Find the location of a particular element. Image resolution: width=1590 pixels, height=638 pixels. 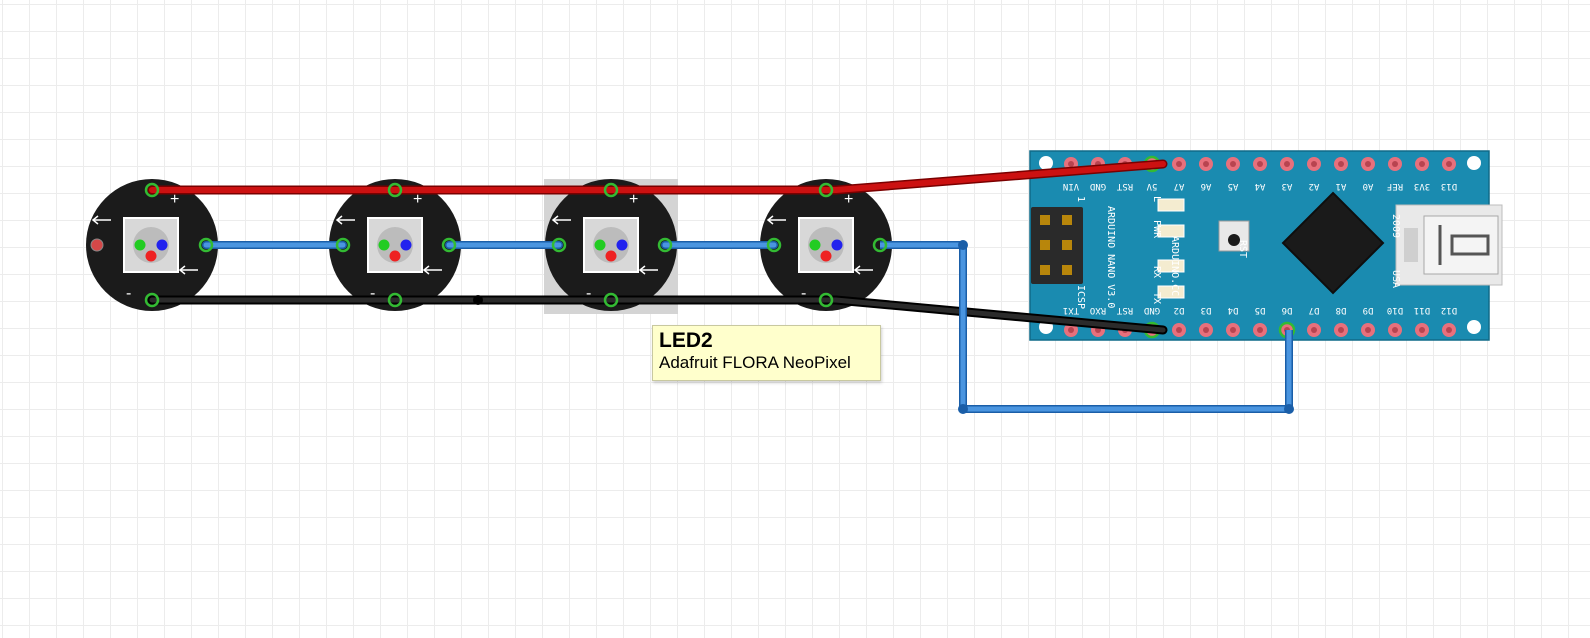

pin-label: REF is located at coordinates (1395, 186).